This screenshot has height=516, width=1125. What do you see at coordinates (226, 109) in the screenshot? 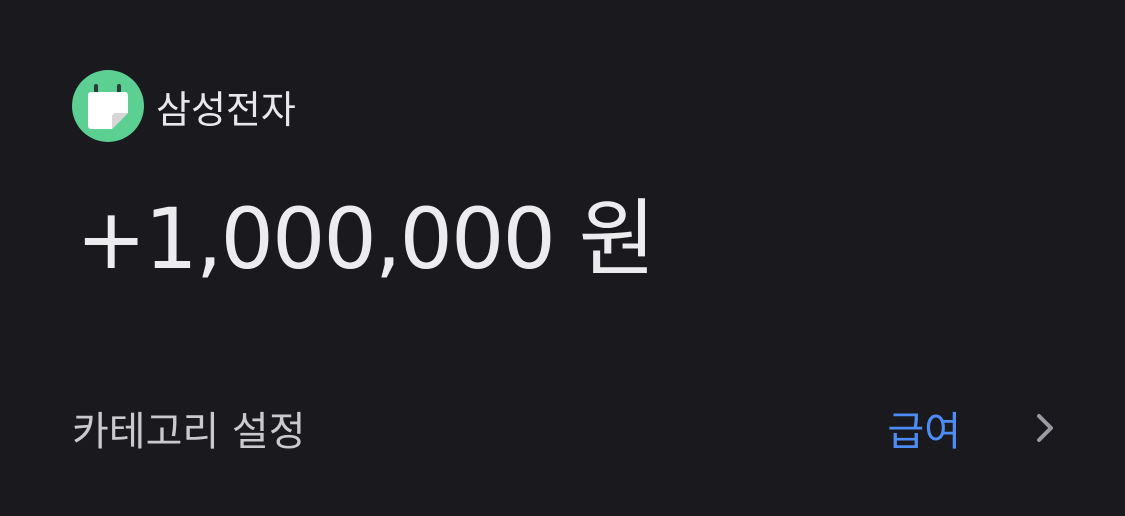
I see `merchant-name: 삼성전자` at bounding box center [226, 109].